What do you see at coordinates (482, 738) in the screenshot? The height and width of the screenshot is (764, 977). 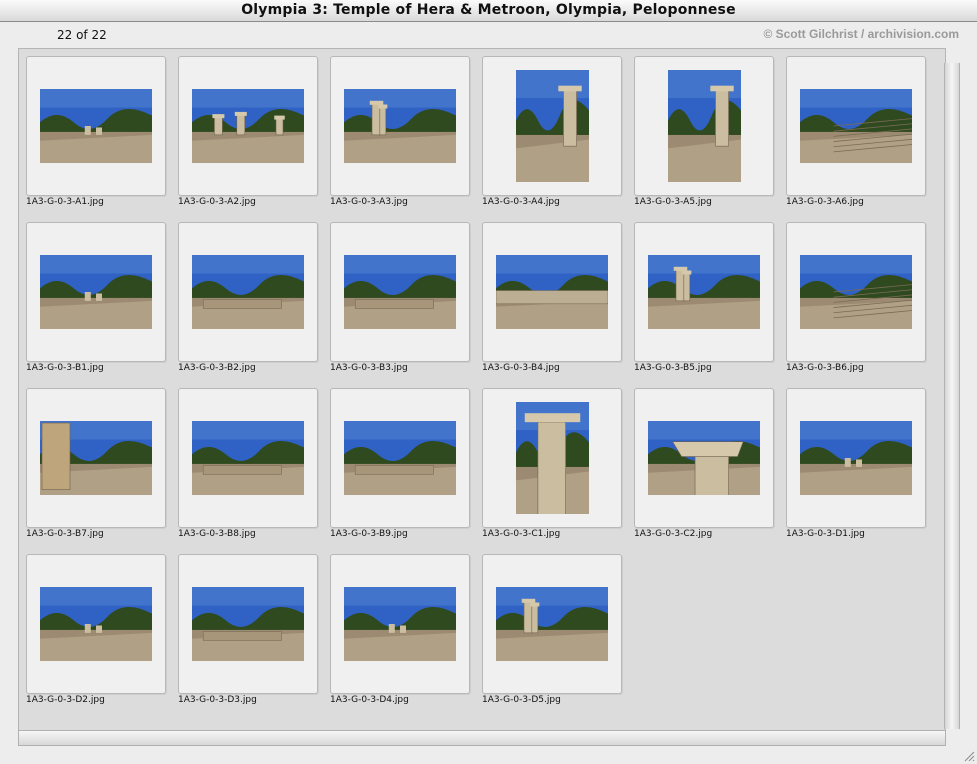 I see `horizontal-scrollbar` at bounding box center [482, 738].